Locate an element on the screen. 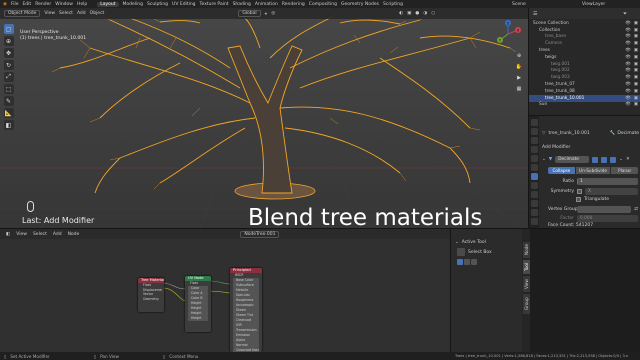 This screenshot has height=360, width=640. invert-icon: ⇄ is located at coordinates (636, 209).